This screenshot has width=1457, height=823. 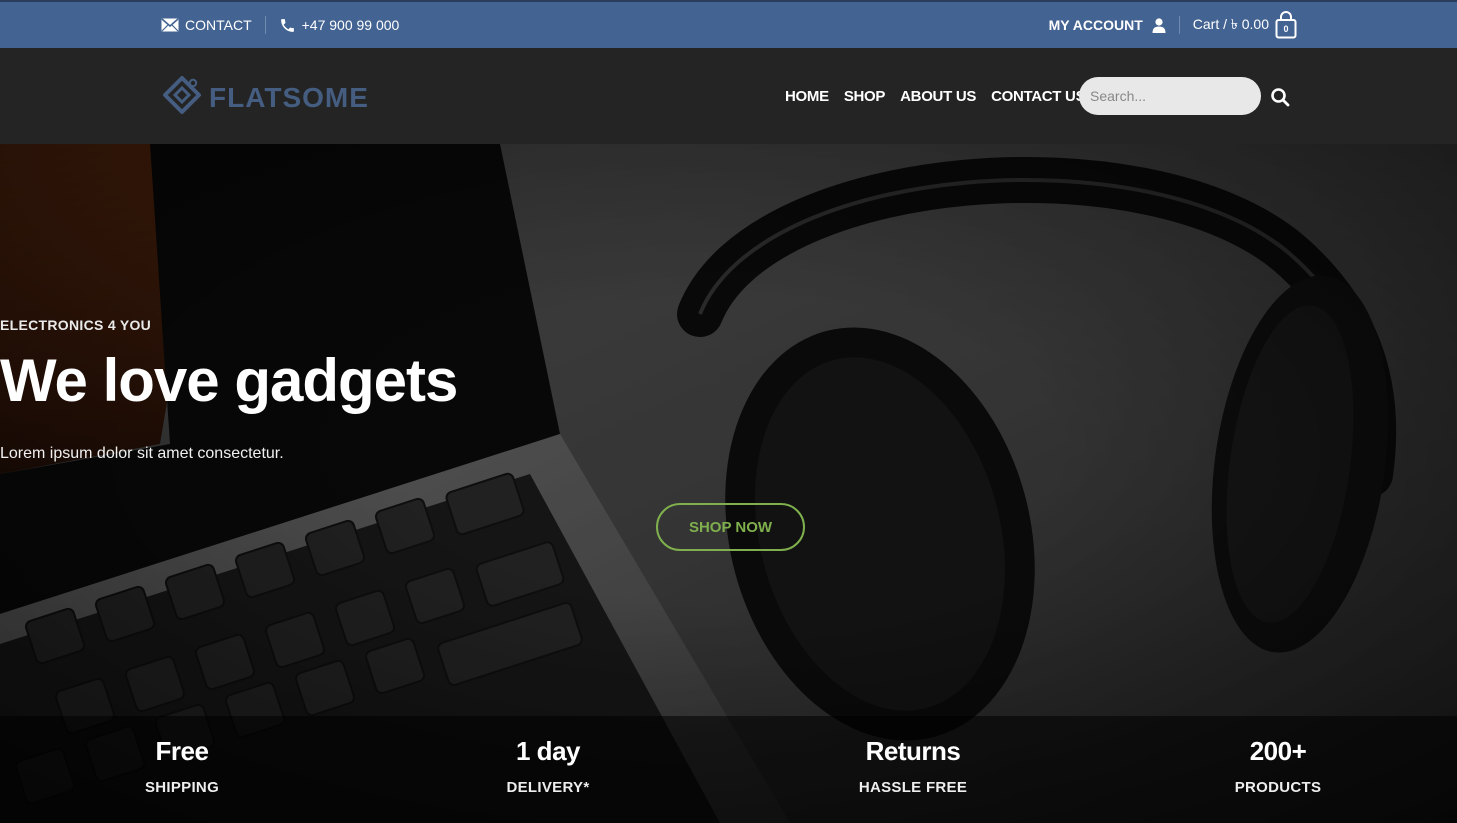 What do you see at coordinates (730, 527) in the screenshot?
I see `shop-now-button: SHOP NOW` at bounding box center [730, 527].